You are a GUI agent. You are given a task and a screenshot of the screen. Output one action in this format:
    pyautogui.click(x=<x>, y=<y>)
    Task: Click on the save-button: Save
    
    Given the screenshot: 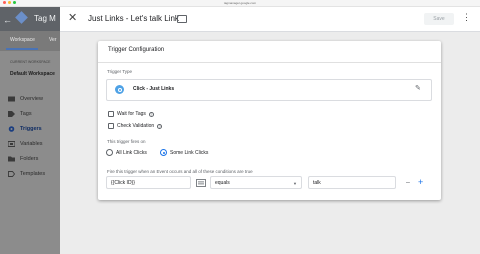 What is the action you would take?
    pyautogui.click(x=439, y=19)
    